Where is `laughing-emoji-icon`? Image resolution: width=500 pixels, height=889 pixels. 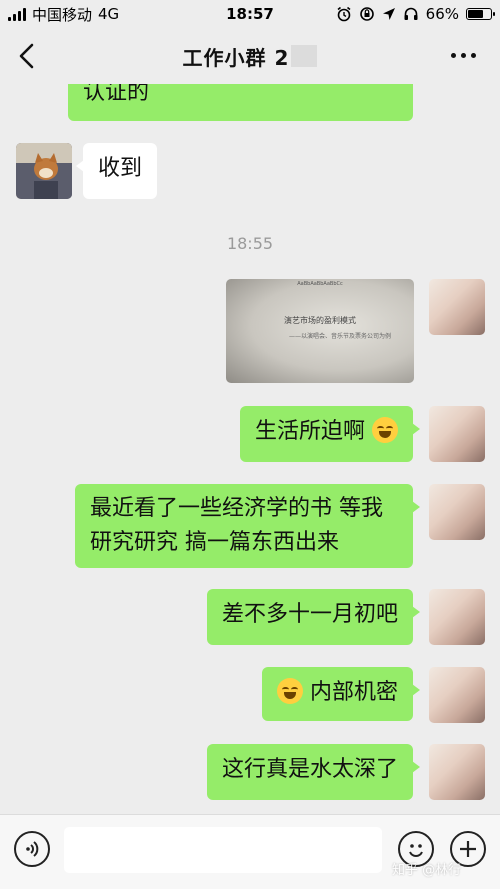 laughing-emoji-icon is located at coordinates (385, 430).